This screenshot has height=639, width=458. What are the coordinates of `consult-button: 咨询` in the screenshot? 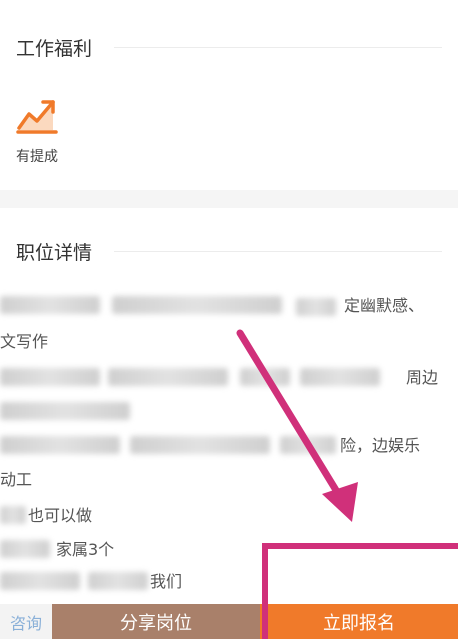 It's located at (26, 621).